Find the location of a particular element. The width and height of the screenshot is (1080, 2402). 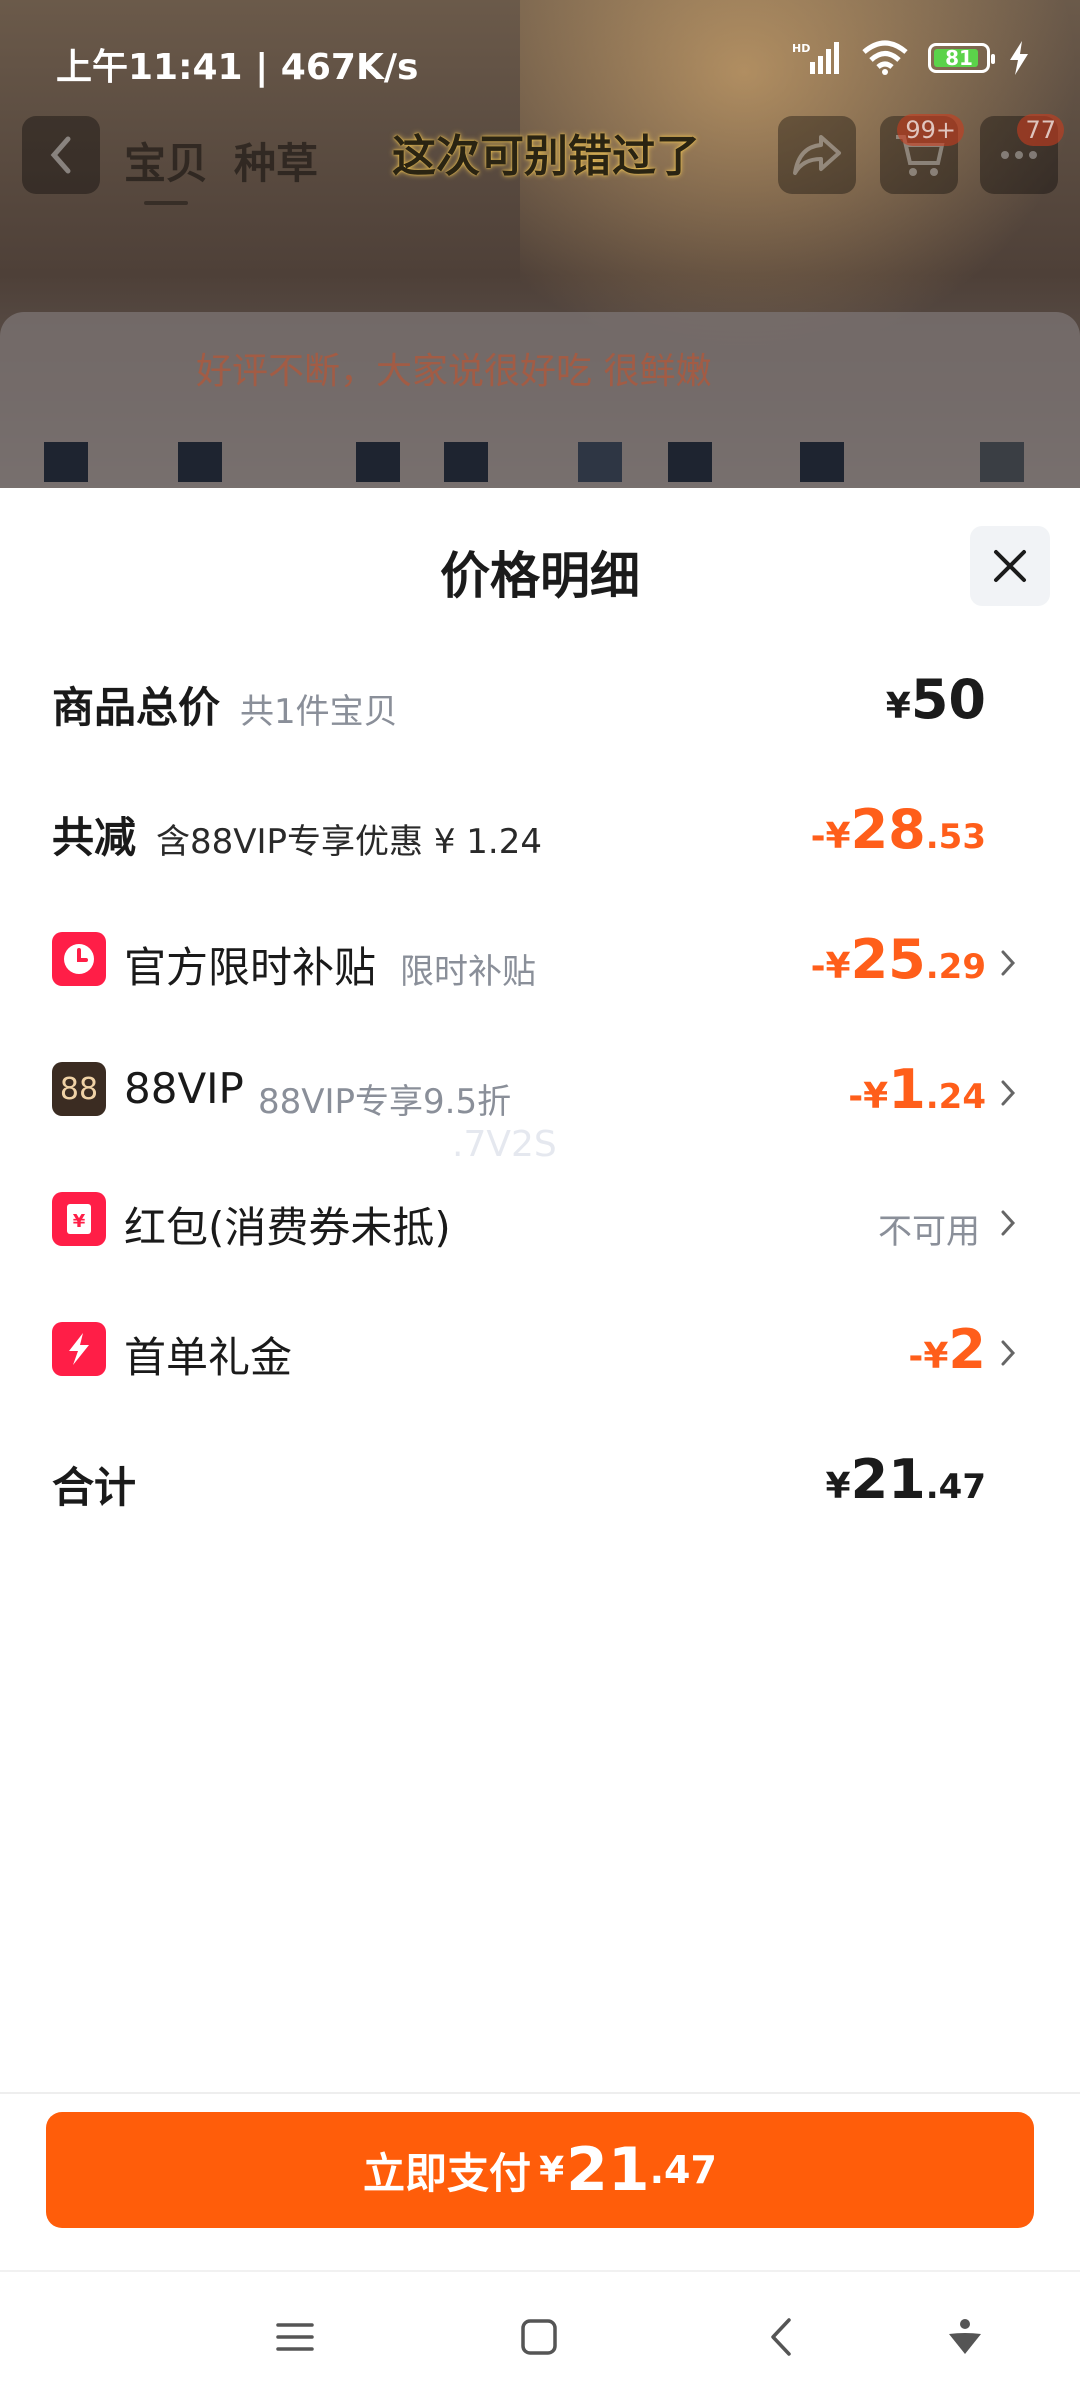

promo-banner-text: 这次可别错过了 is located at coordinates (546, 156).